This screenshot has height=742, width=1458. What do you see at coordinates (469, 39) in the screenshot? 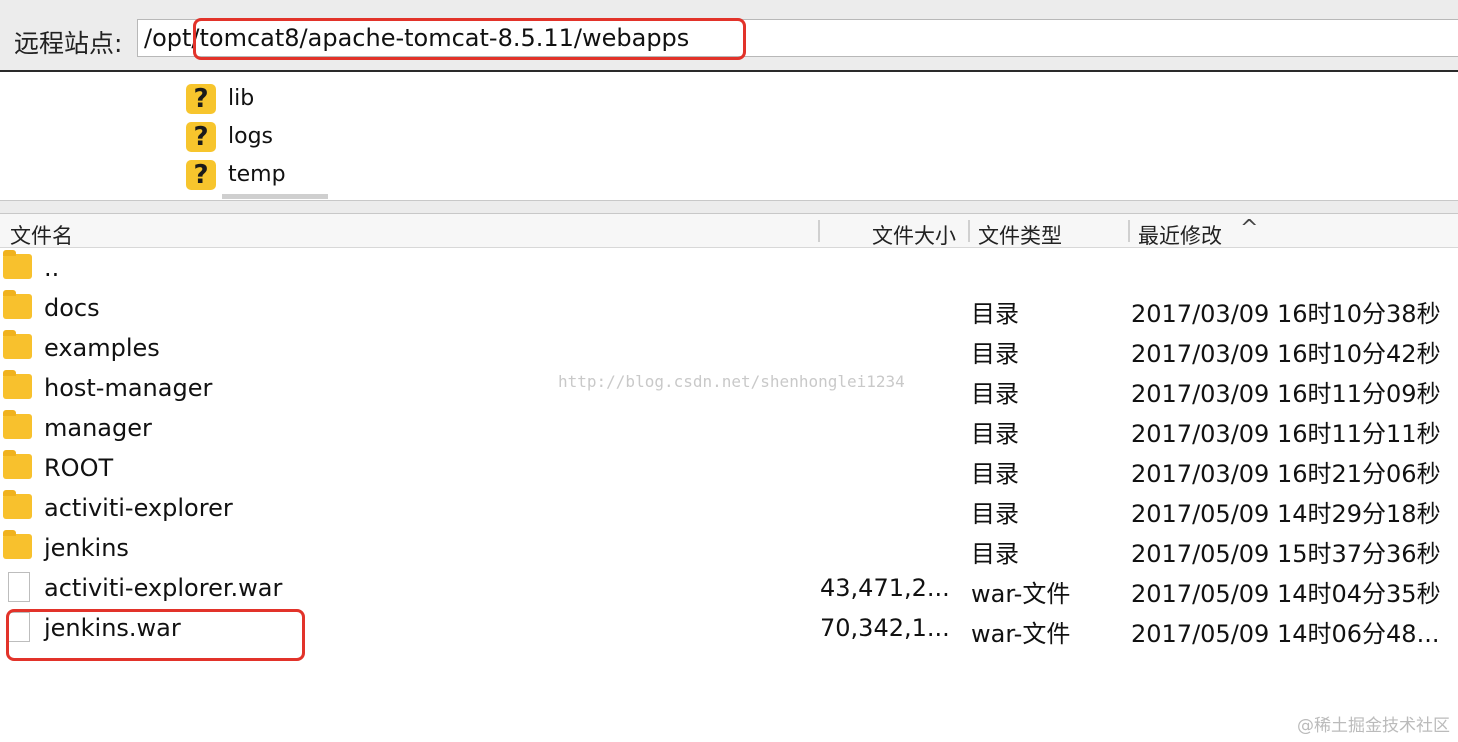
I see `path-highlight-box` at bounding box center [469, 39].